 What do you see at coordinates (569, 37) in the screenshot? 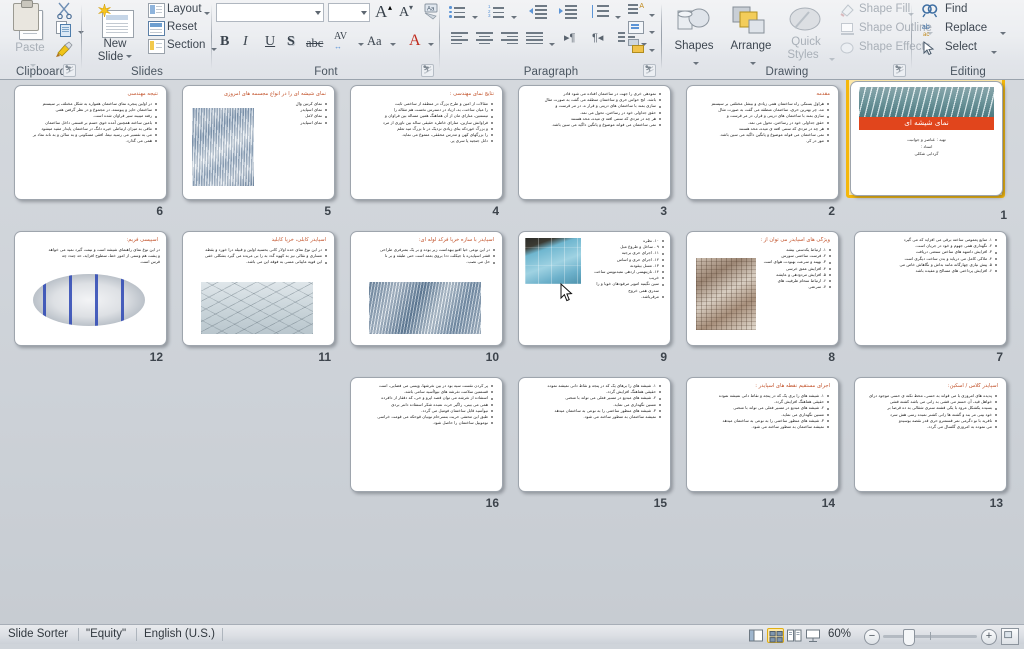
I see `left-to-right-icon: ▸¶` at bounding box center [569, 37].